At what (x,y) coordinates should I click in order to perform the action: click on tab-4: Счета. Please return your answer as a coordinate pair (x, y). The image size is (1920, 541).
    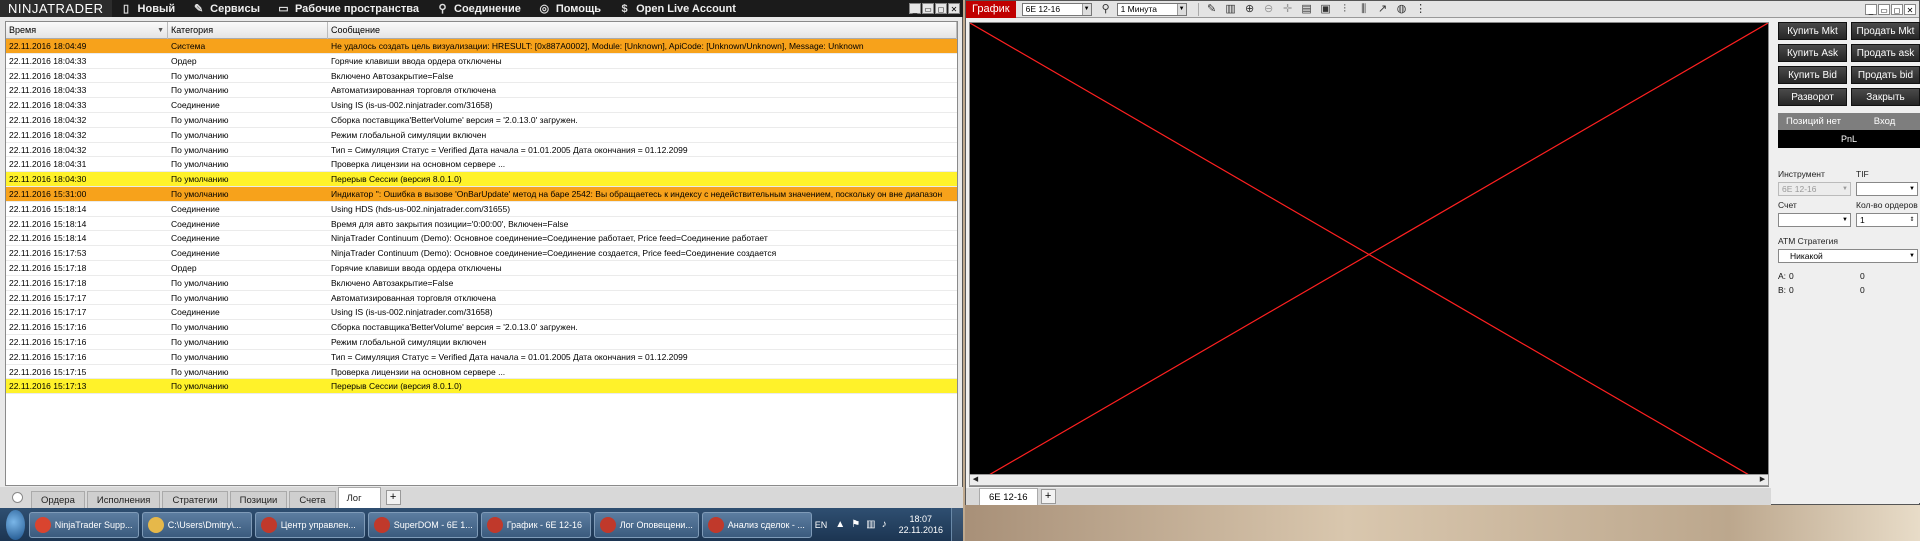
    Looking at the image, I should click on (312, 499).